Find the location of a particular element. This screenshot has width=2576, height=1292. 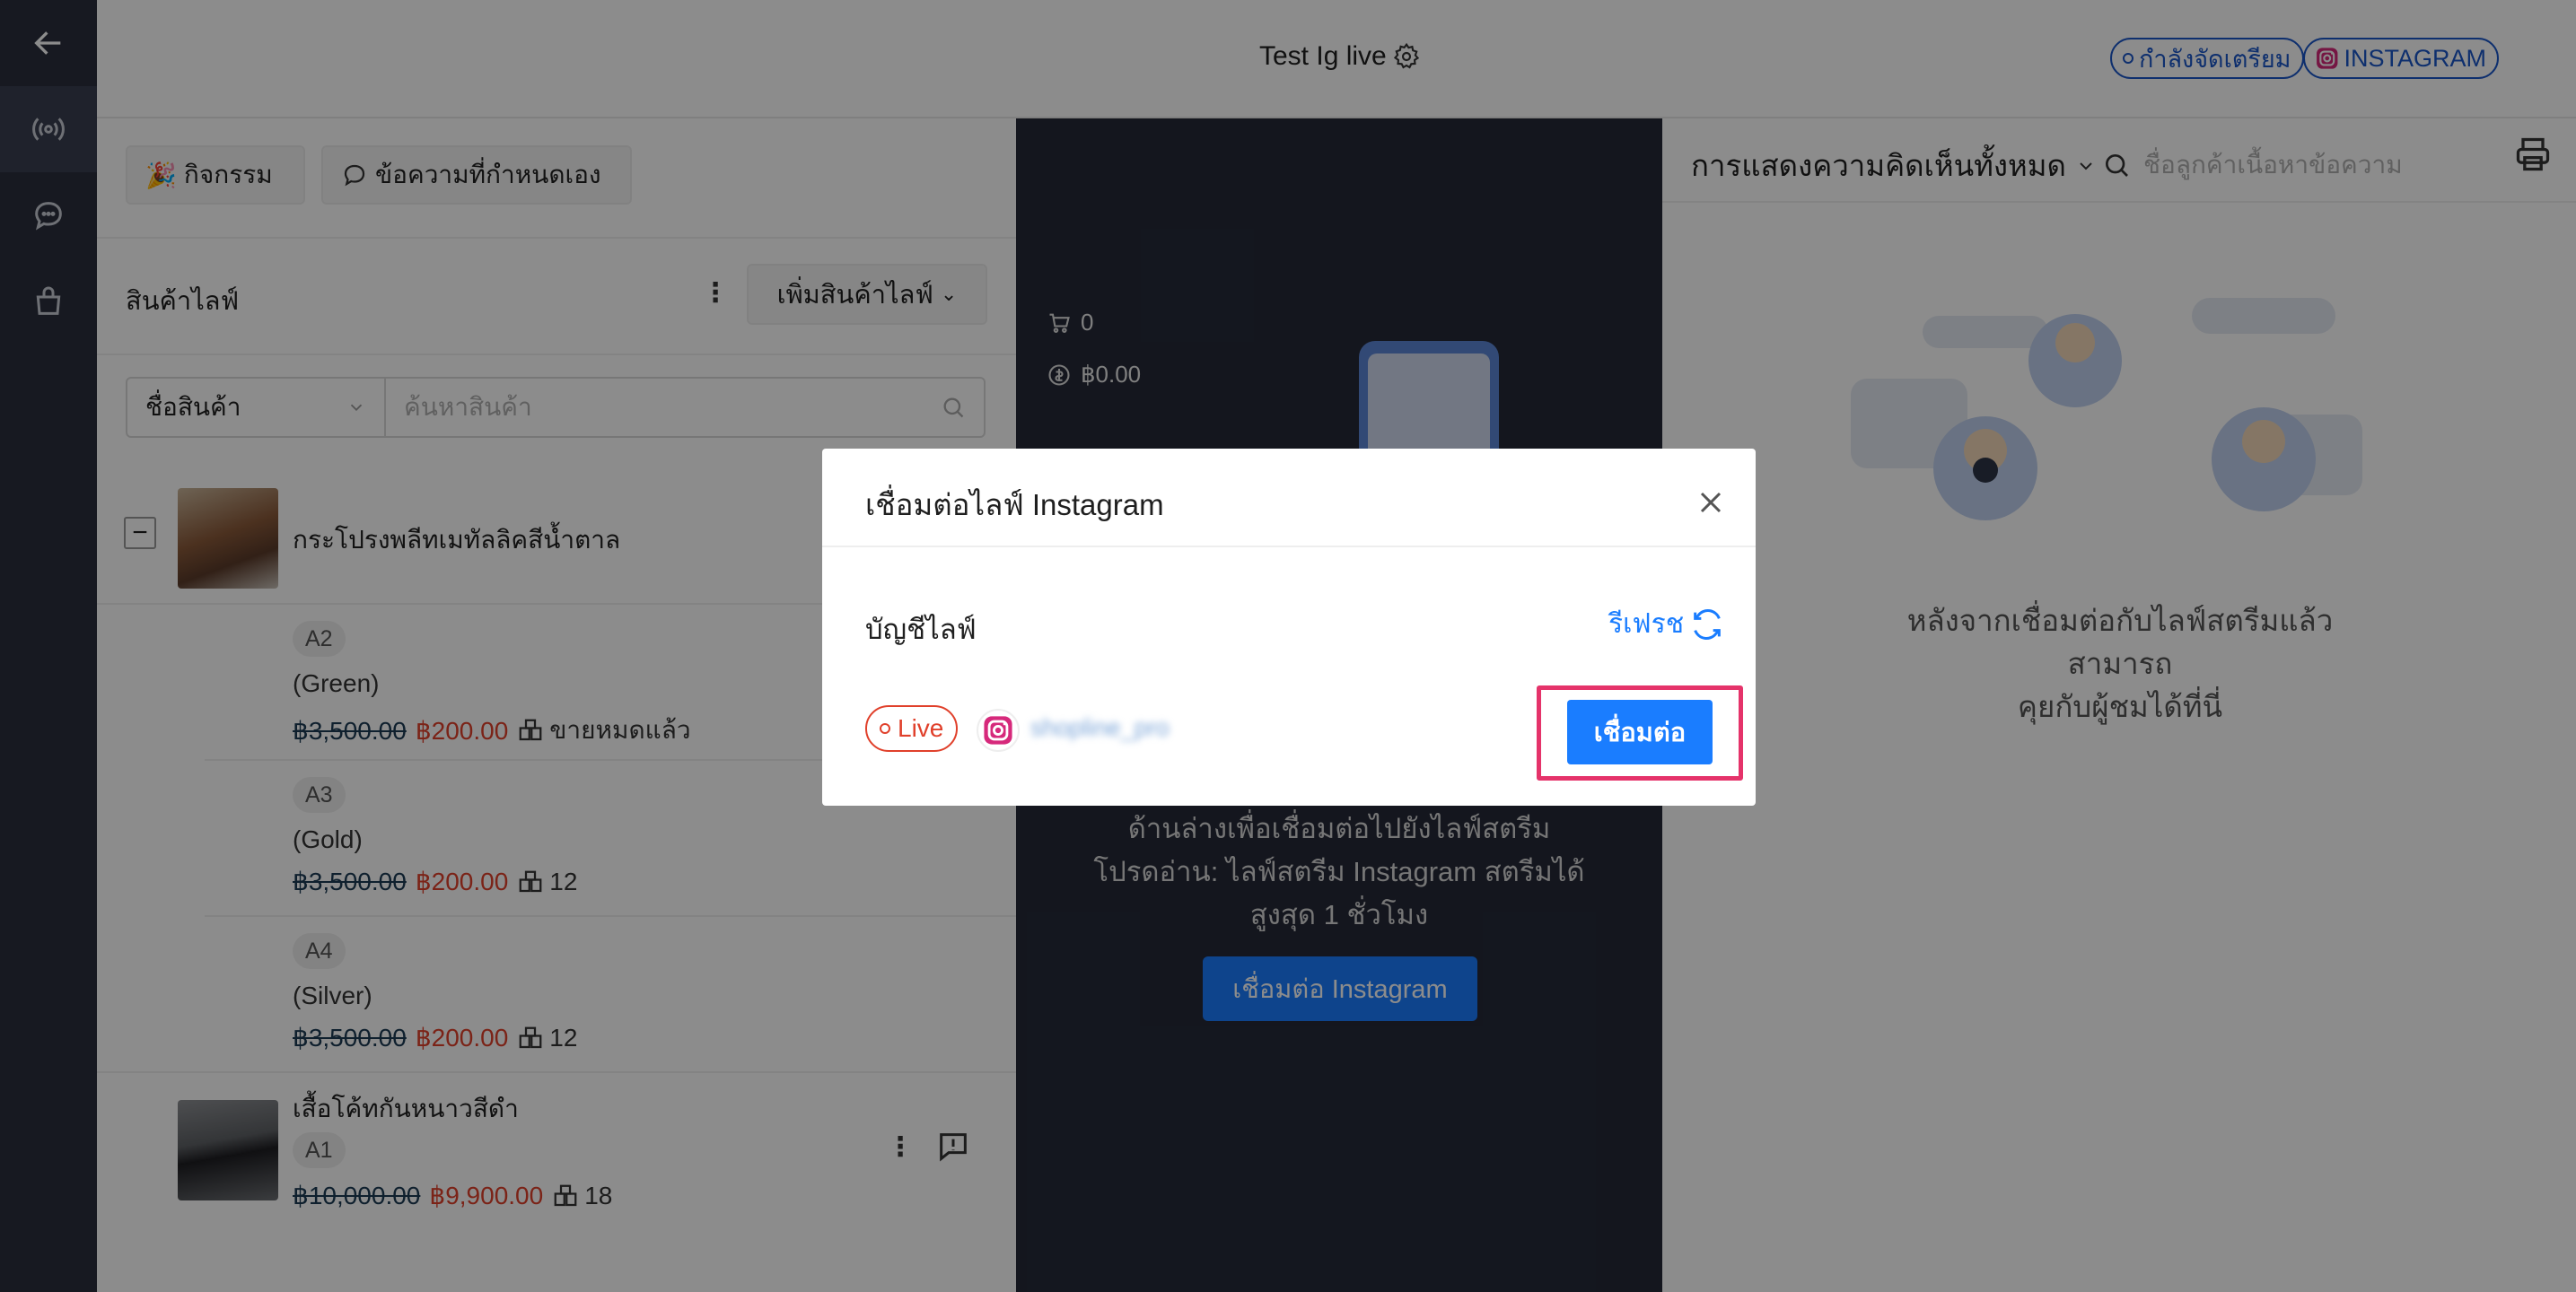

live-dot-icon is located at coordinates (885, 728).